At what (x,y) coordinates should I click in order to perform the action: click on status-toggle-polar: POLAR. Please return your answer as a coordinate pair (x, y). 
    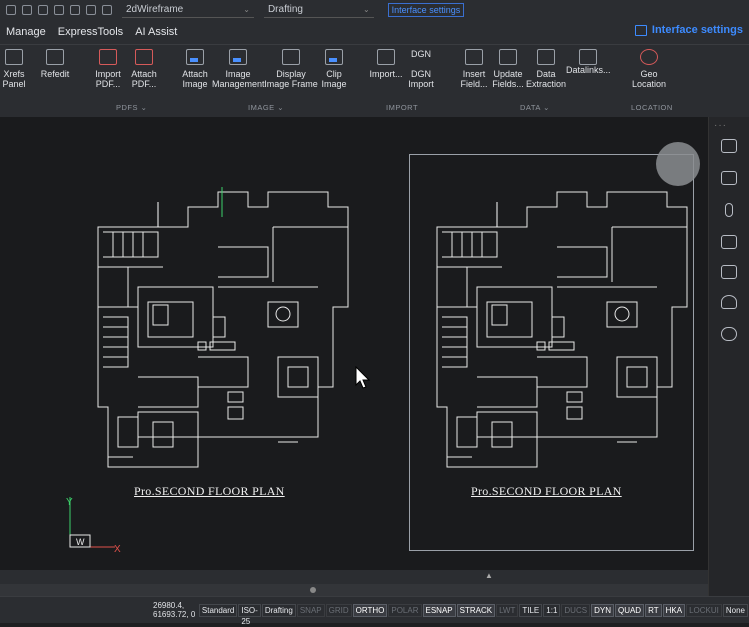
    Looking at the image, I should click on (405, 610).